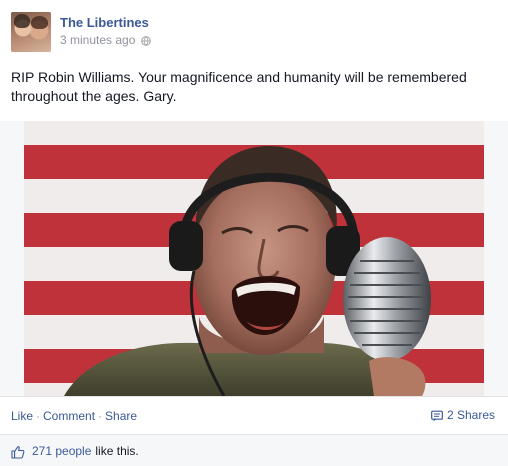 This screenshot has height=466, width=508. I want to click on post-timestamp: 3 minutes ago, so click(97, 40).